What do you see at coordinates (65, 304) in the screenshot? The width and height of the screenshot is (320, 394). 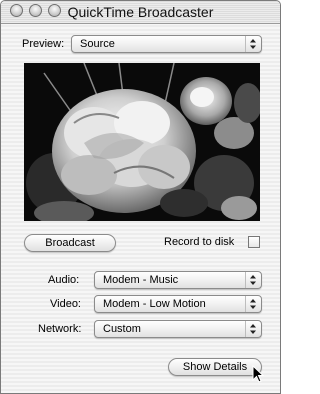 I see `video-label: Video:` at bounding box center [65, 304].